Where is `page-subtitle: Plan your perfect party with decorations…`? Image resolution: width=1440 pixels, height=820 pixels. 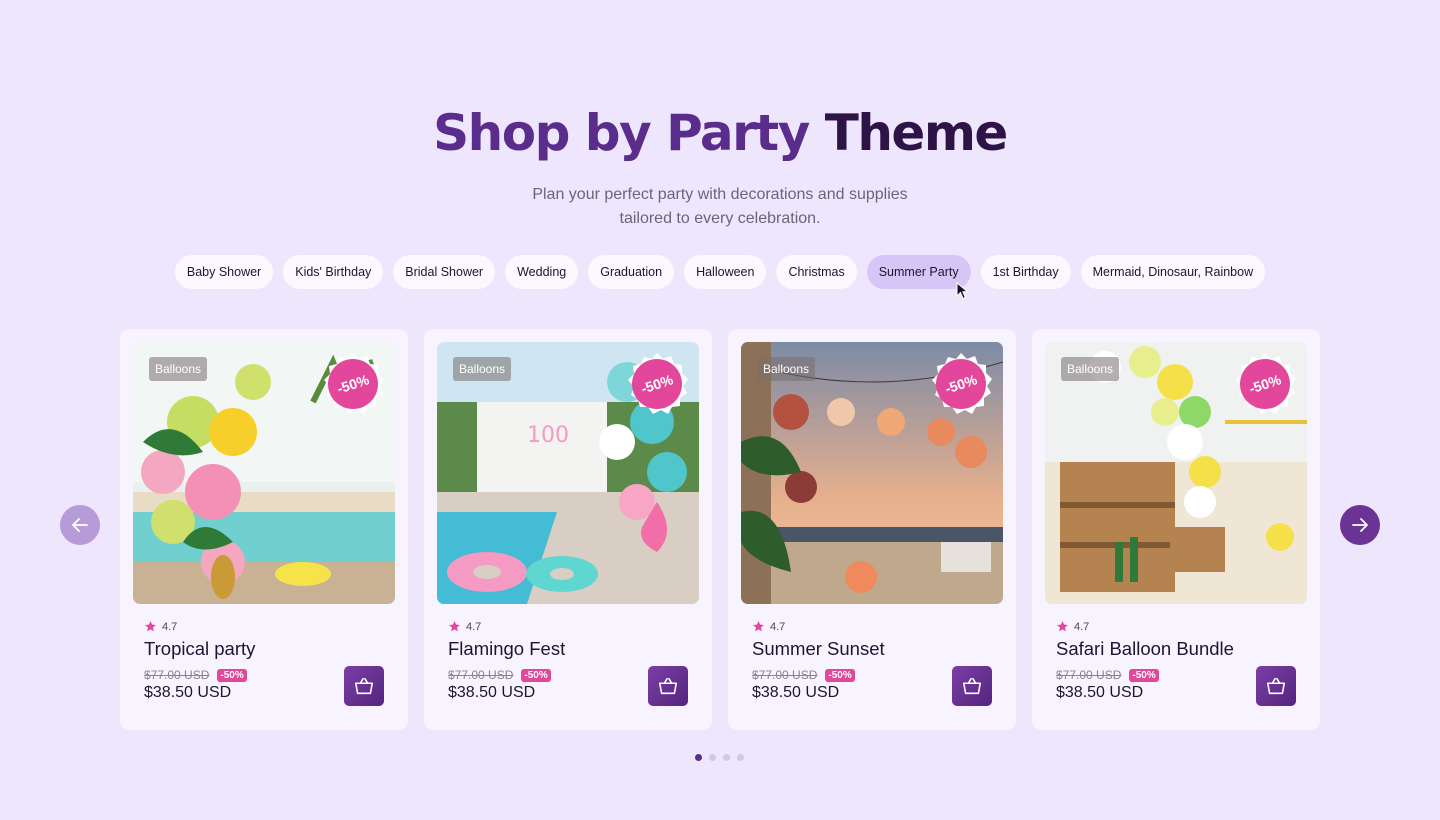
page-subtitle: Plan your perfect party with decorations… is located at coordinates (720, 207).